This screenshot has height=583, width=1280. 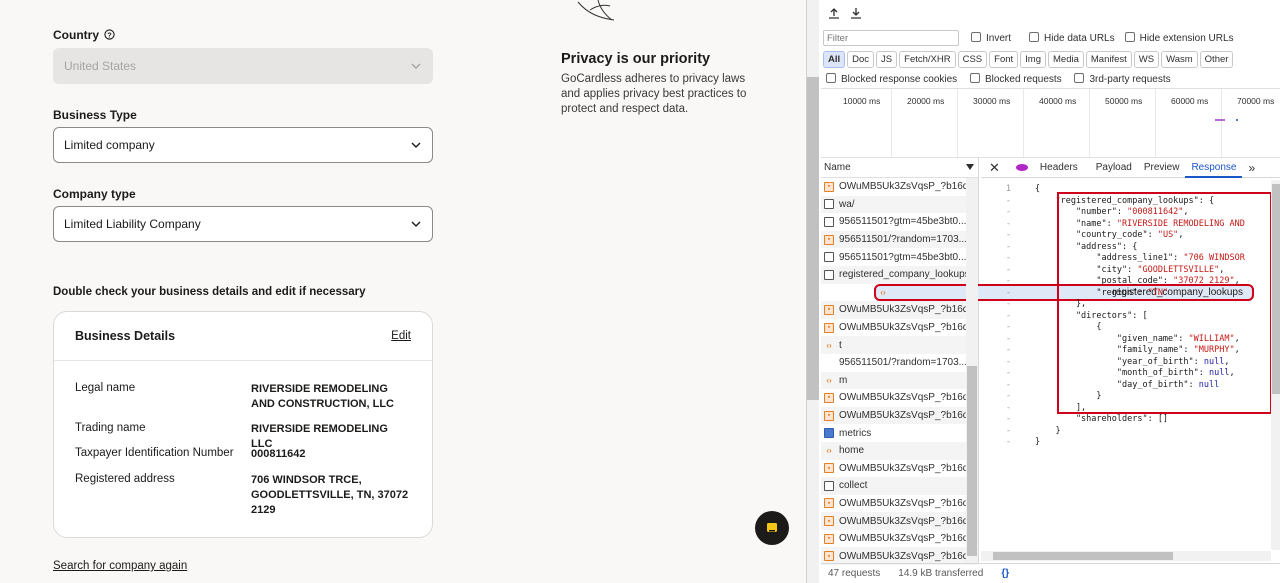 What do you see at coordinates (105, 388) in the screenshot?
I see `legal-name-label: Legal name` at bounding box center [105, 388].